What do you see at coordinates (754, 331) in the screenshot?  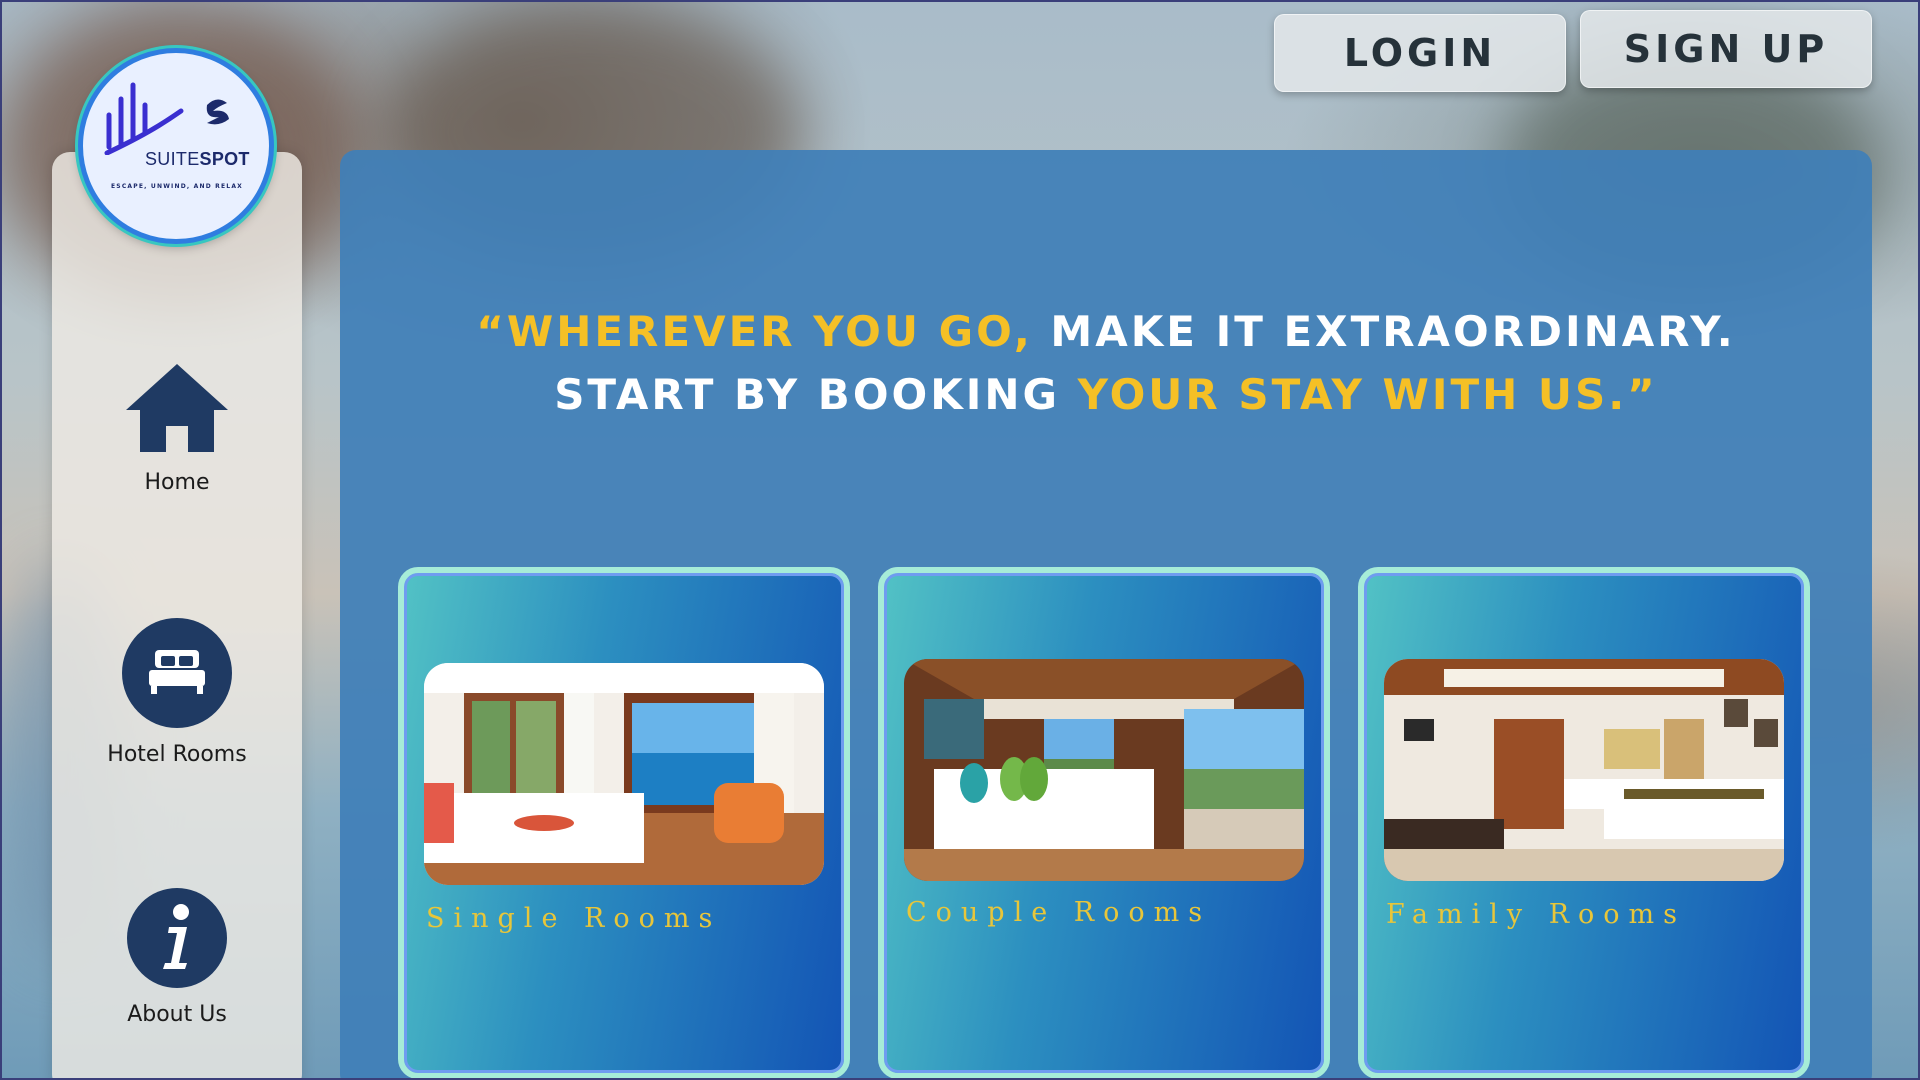 I see `hero-highlight: “WHEREVER YOU GO,` at bounding box center [754, 331].